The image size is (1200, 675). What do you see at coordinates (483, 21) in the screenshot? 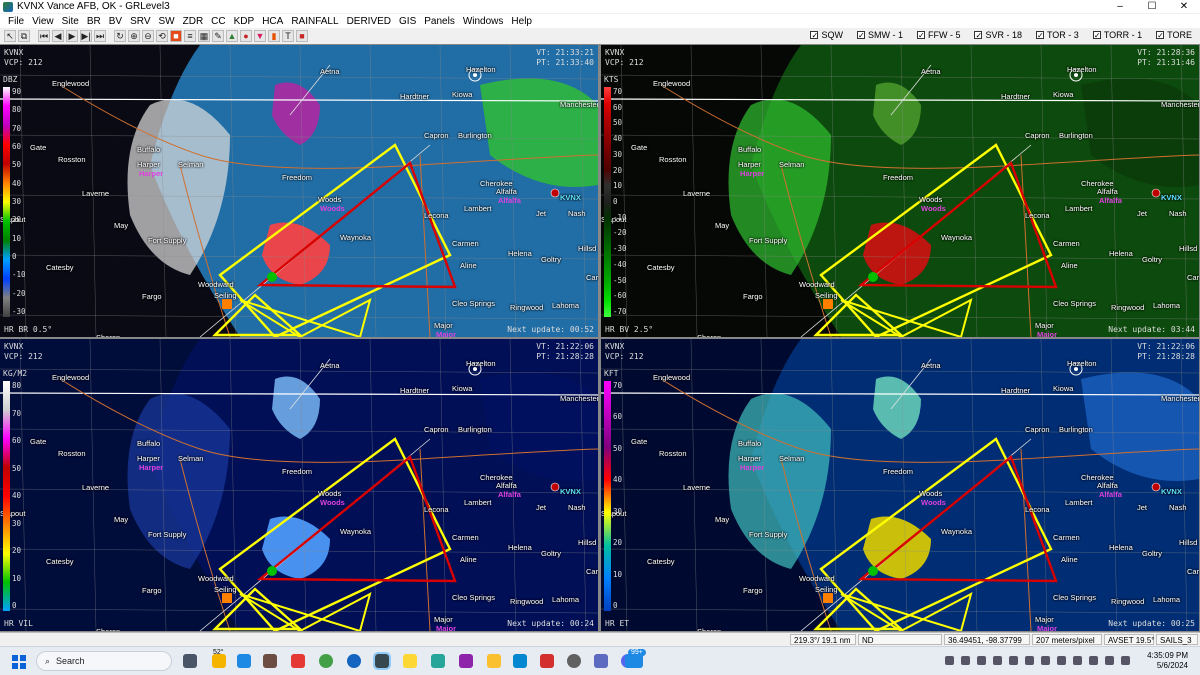
I see `menu-windows: Windows` at bounding box center [483, 21].